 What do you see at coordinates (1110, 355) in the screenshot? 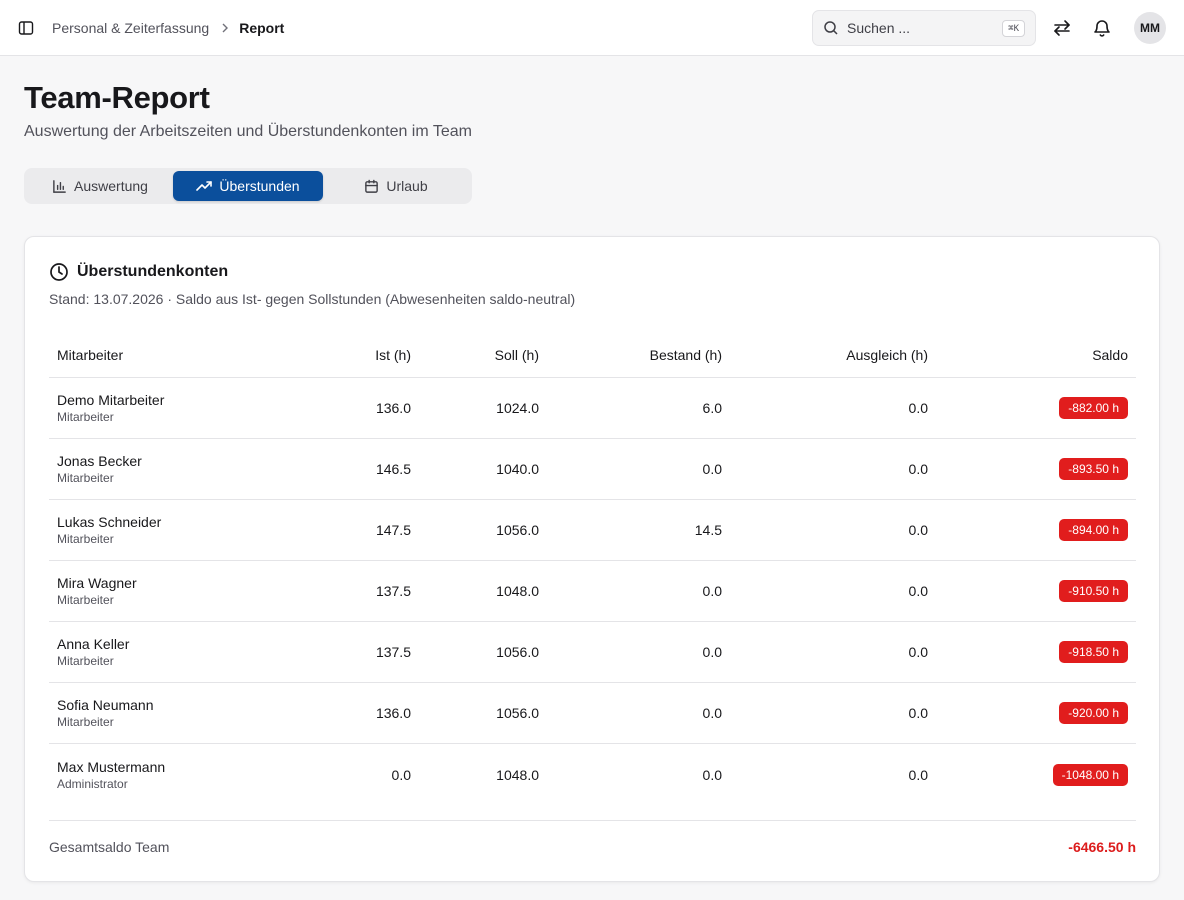
I see `column-header-saldo: Saldo` at bounding box center [1110, 355].